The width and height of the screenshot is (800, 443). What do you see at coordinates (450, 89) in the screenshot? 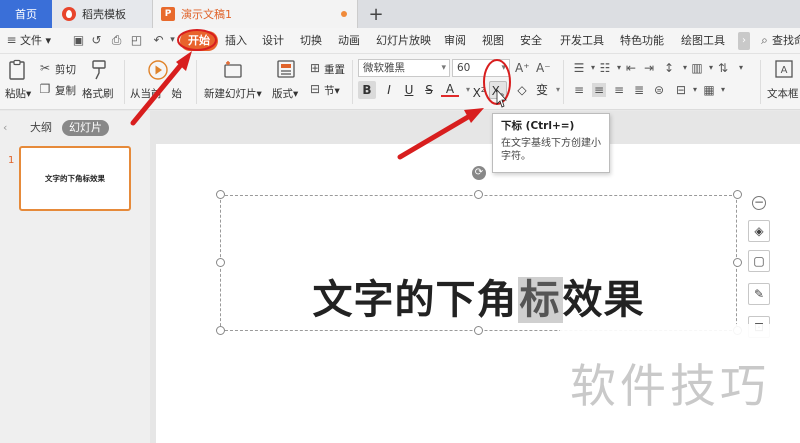
I see `font-color-button: A` at bounding box center [450, 89].